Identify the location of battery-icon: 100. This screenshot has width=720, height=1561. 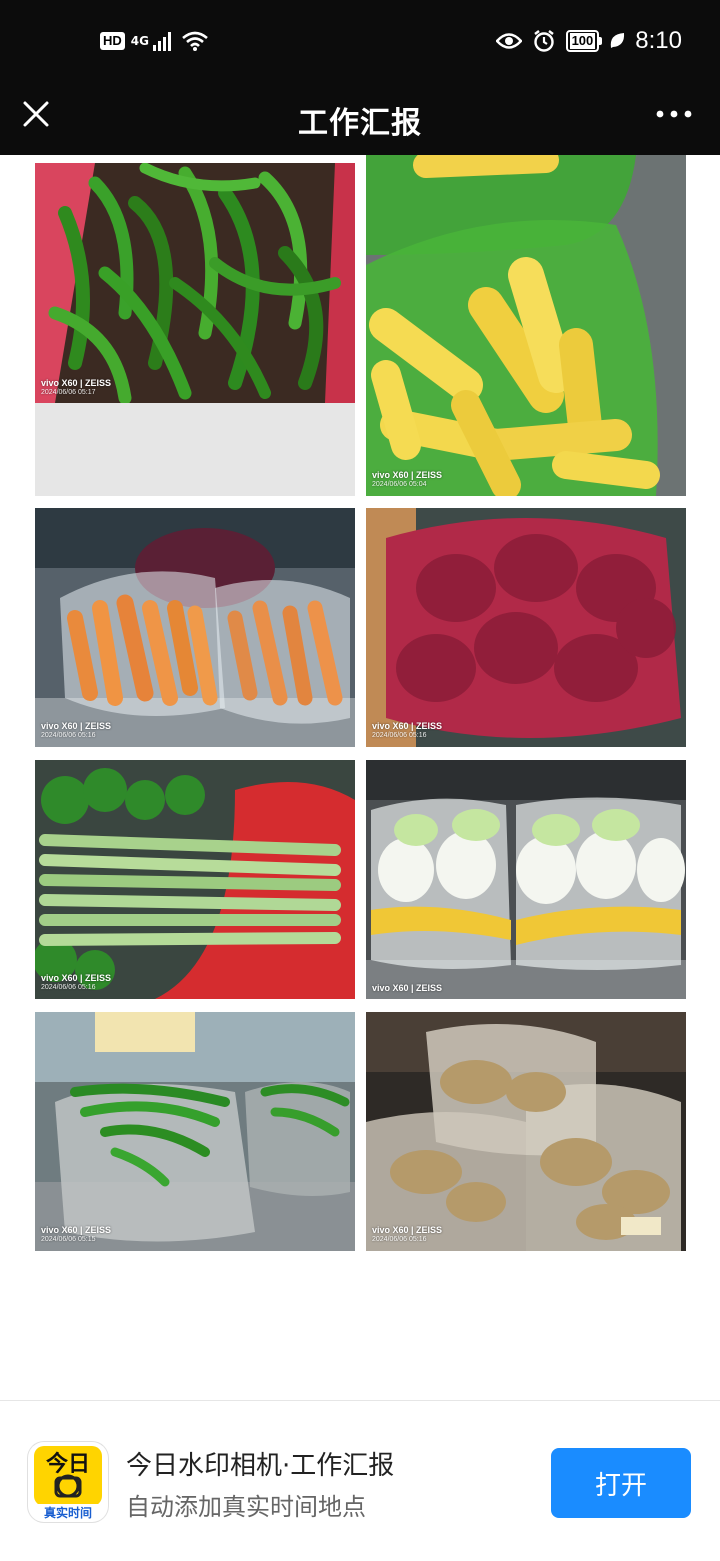
(583, 41).